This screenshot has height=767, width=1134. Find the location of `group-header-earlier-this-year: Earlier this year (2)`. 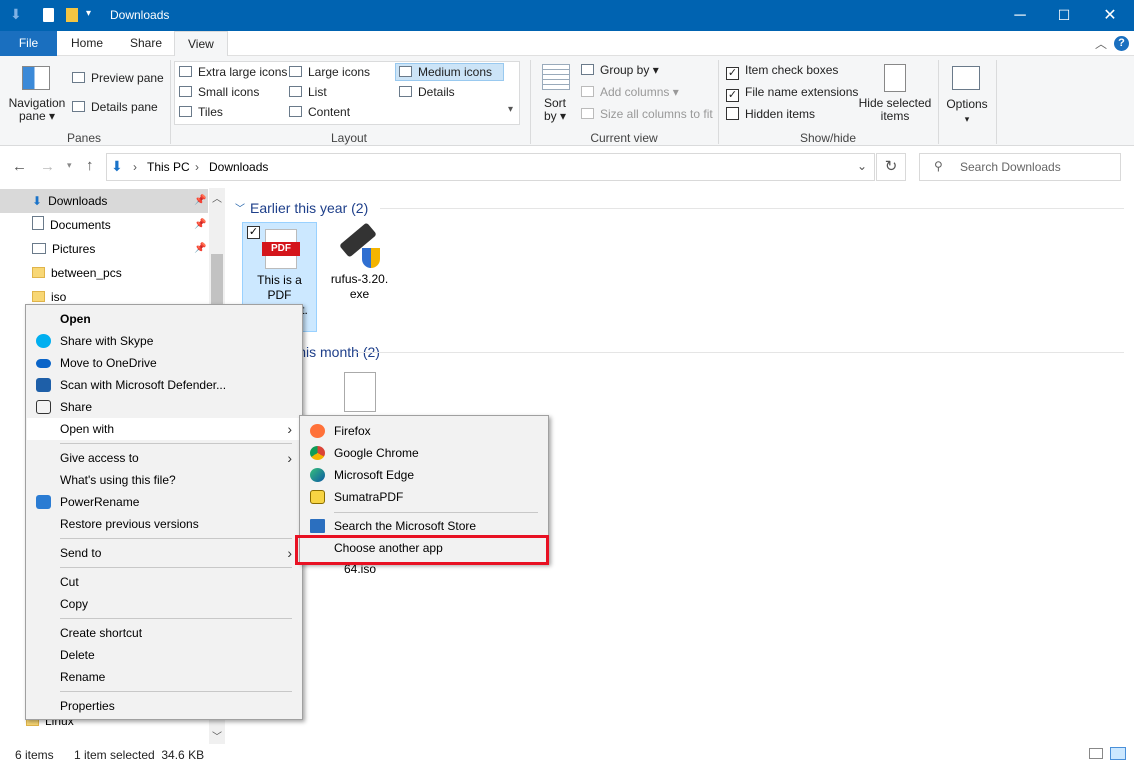

group-header-earlier-this-year: Earlier this year (2) is located at coordinates (309, 208).